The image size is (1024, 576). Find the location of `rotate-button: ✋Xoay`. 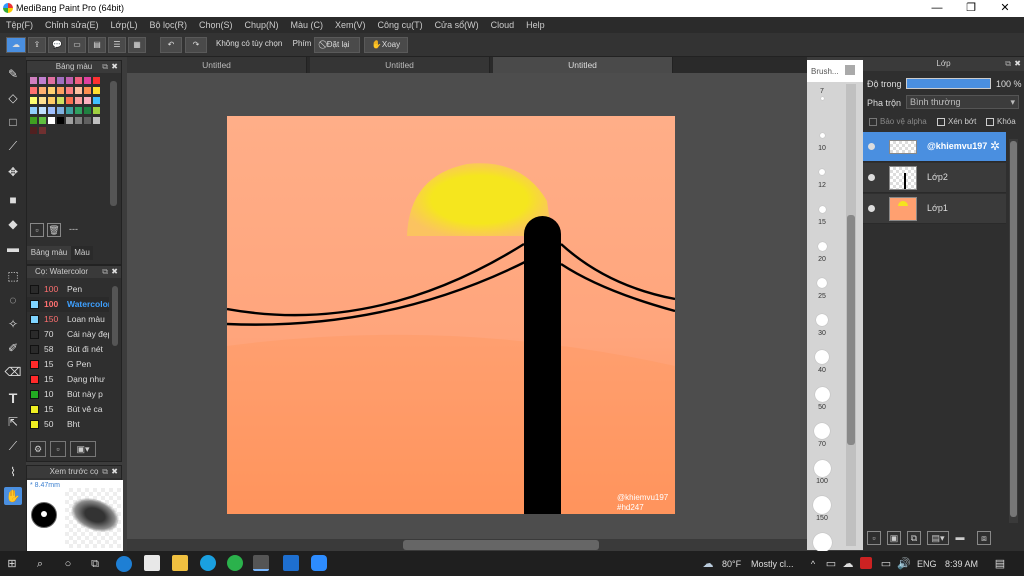

rotate-button: ✋Xoay is located at coordinates (386, 45).